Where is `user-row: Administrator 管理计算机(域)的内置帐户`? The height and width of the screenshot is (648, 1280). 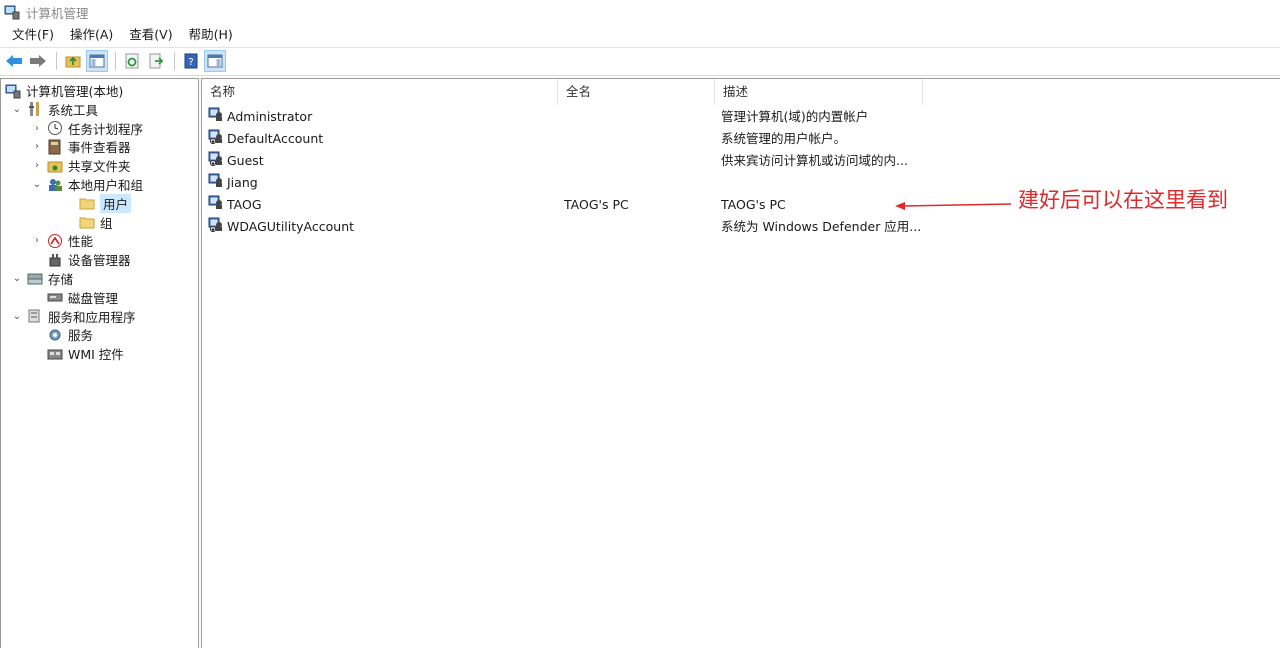
user-row: Administrator 管理计算机(域)的内置帐户 is located at coordinates (741, 117).